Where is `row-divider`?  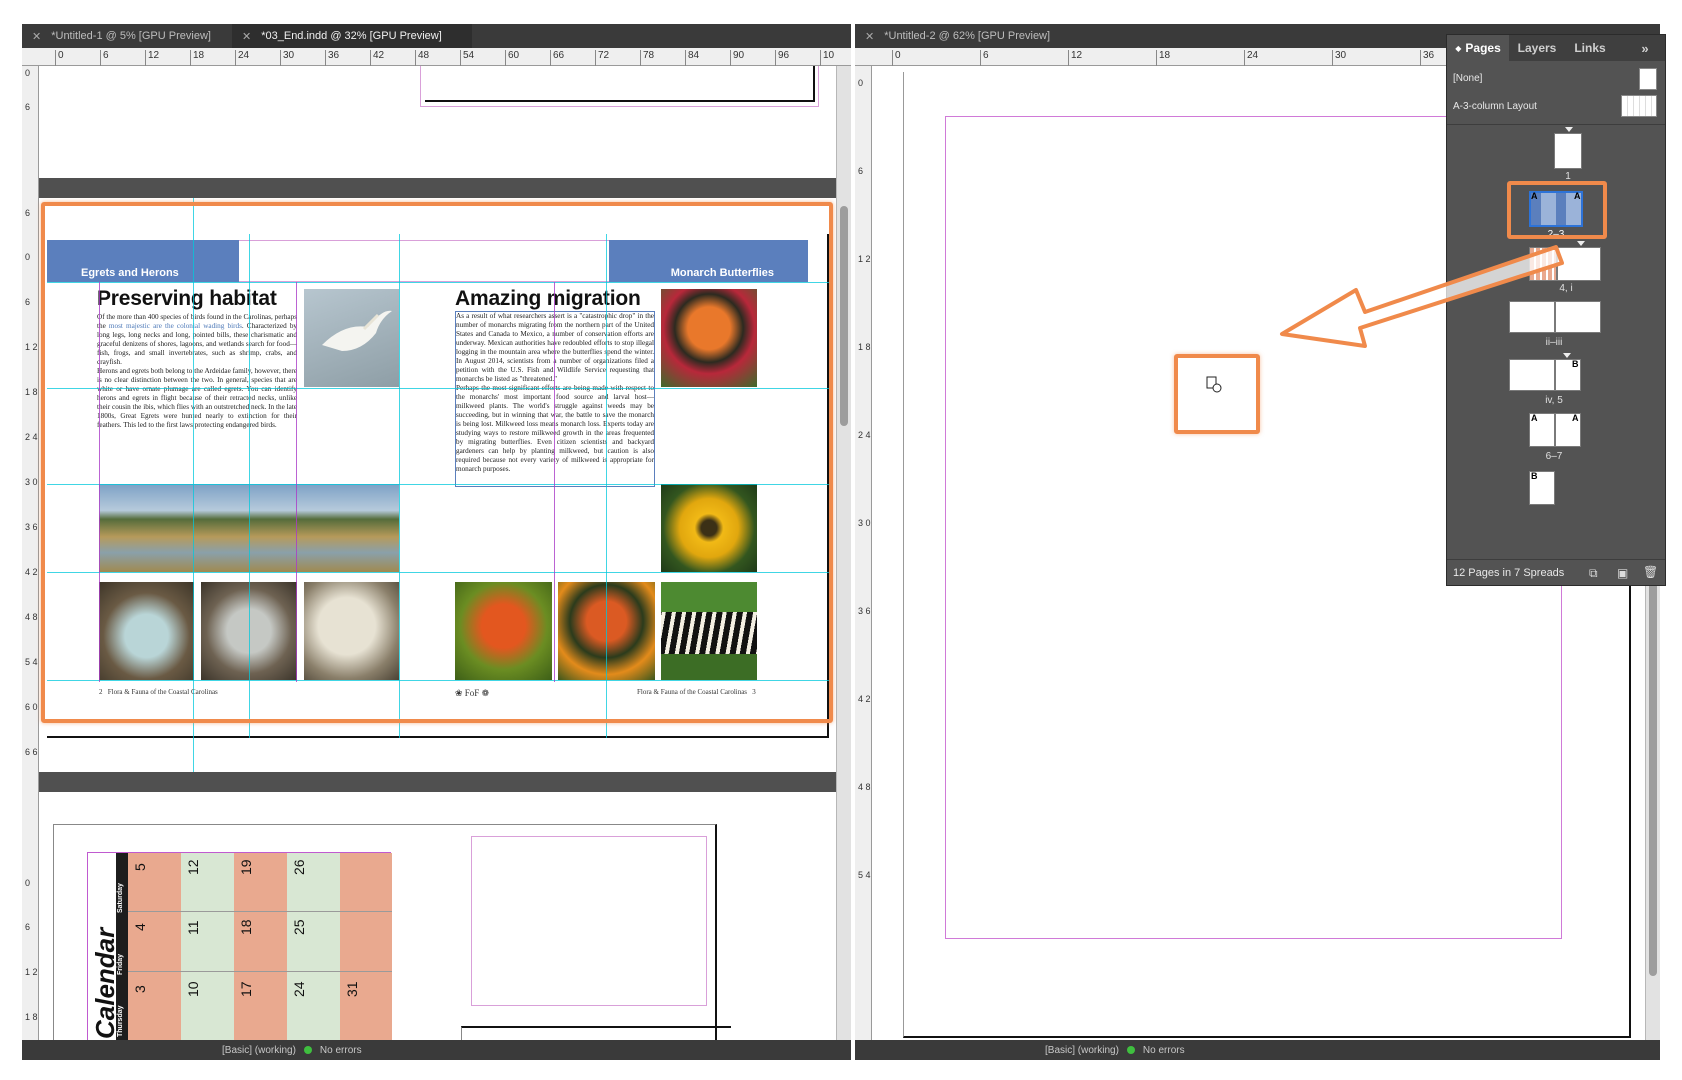
row-divider is located at coordinates (260, 971).